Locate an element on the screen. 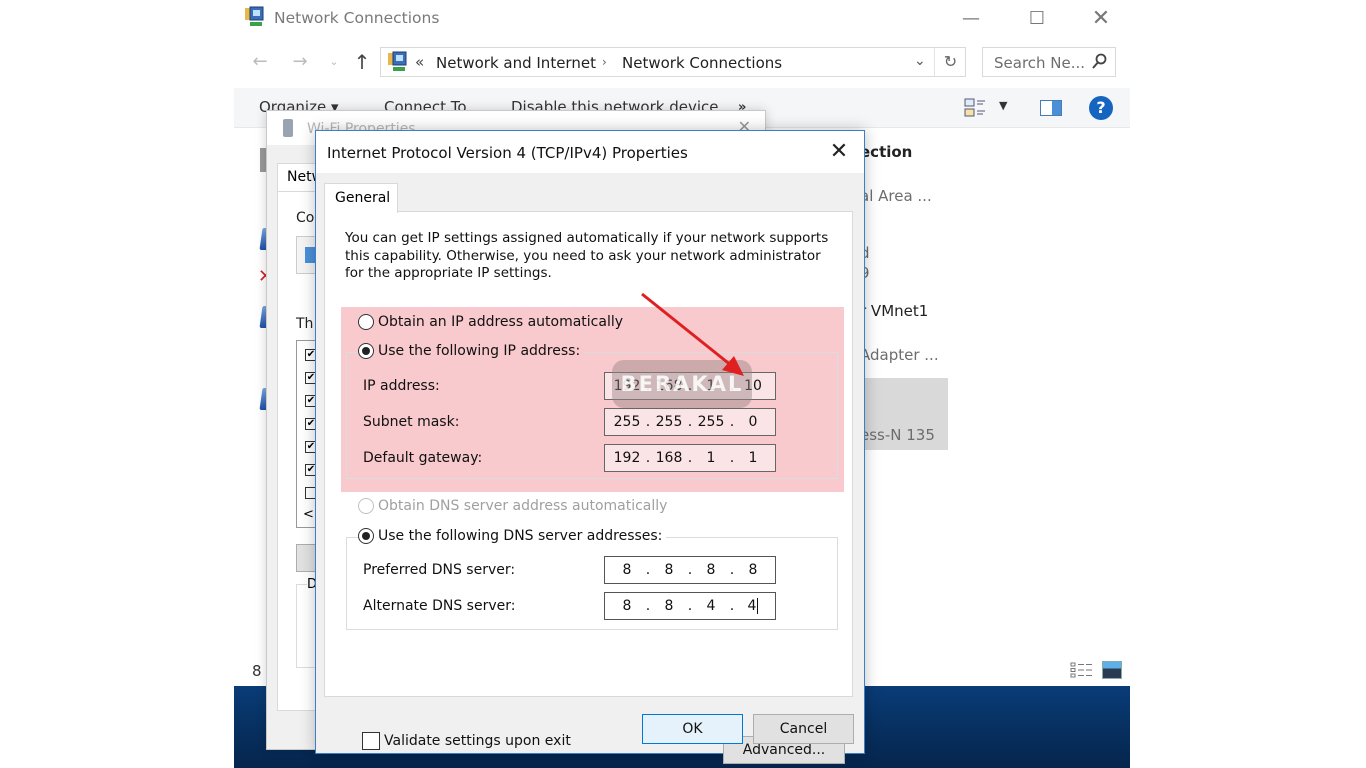 This screenshot has width=1366, height=768. text-caret is located at coordinates (758, 606).